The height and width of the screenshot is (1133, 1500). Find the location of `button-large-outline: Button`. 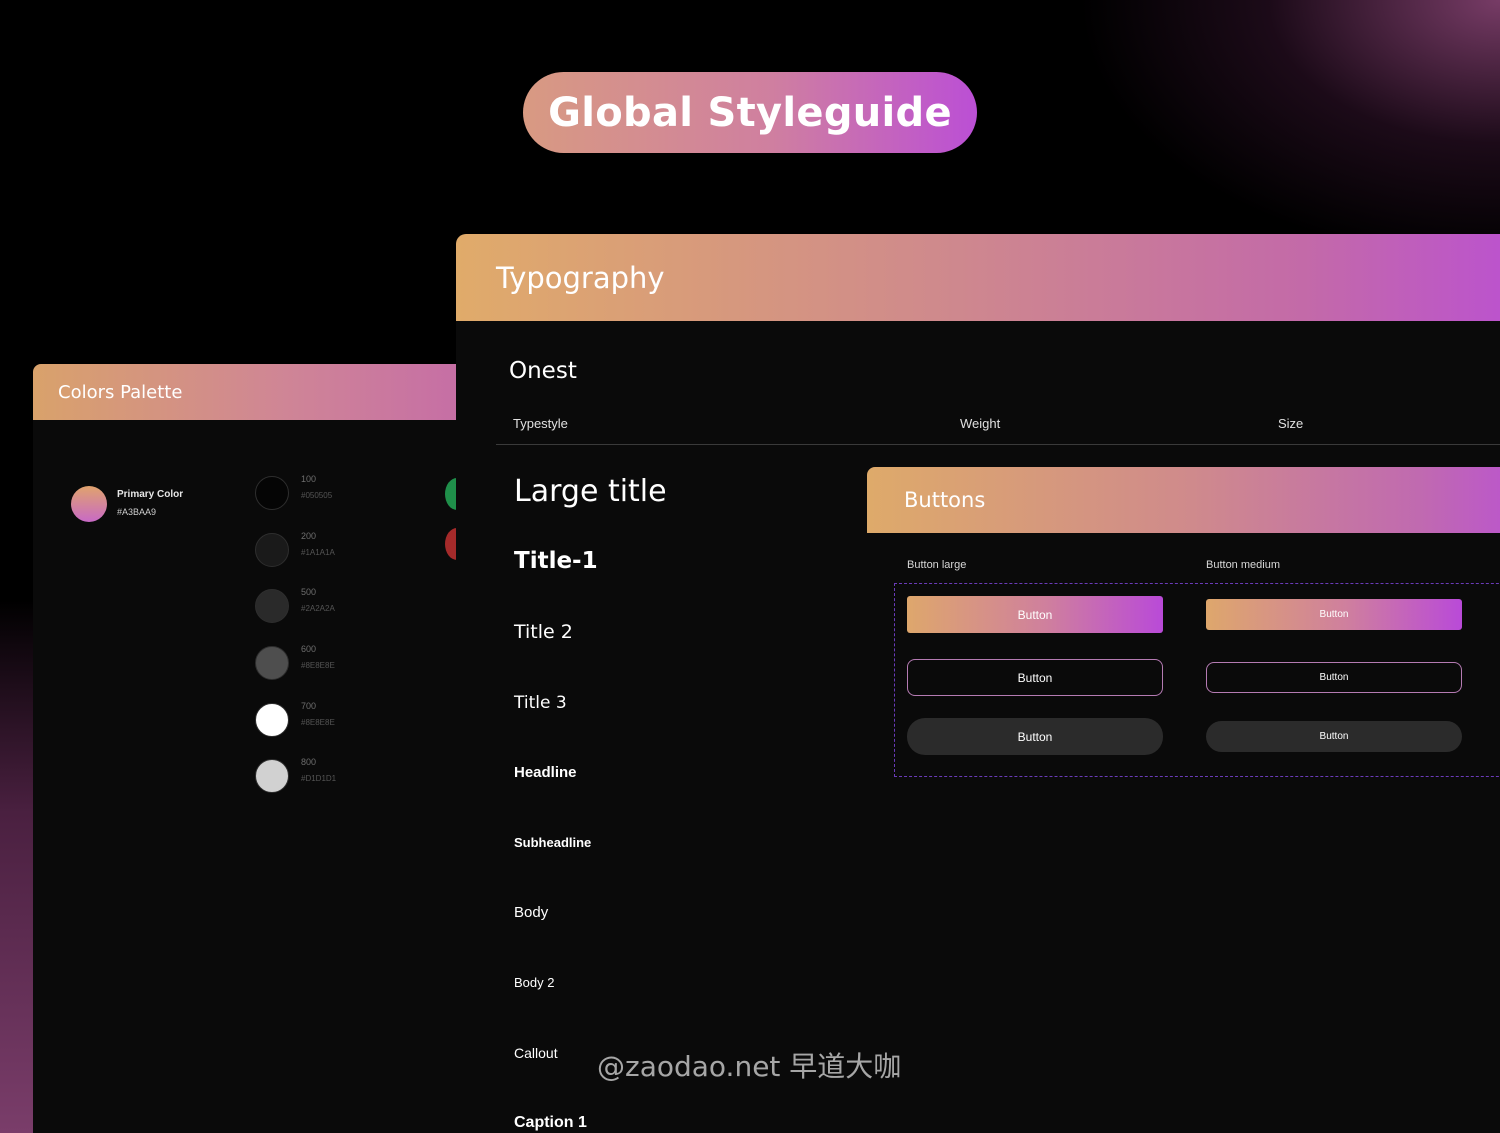

button-large-outline: Button is located at coordinates (1035, 677).